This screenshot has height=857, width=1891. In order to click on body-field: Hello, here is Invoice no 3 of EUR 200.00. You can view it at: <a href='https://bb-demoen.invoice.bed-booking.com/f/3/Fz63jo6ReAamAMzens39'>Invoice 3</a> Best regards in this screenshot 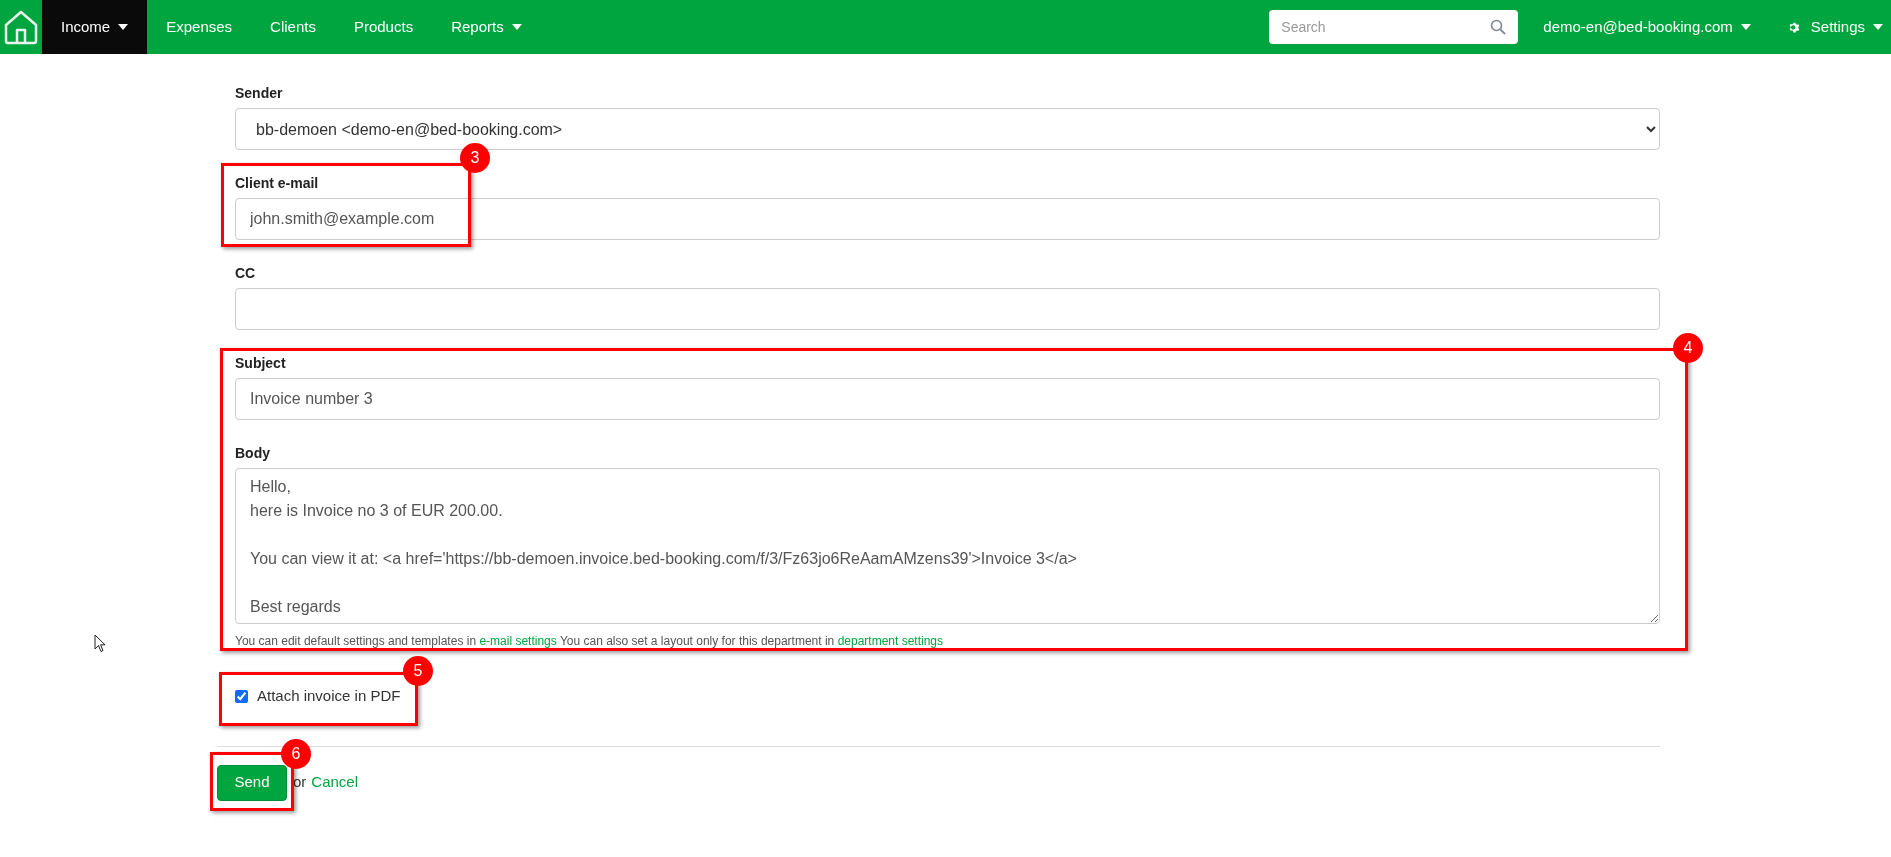, I will do `click(947, 546)`.